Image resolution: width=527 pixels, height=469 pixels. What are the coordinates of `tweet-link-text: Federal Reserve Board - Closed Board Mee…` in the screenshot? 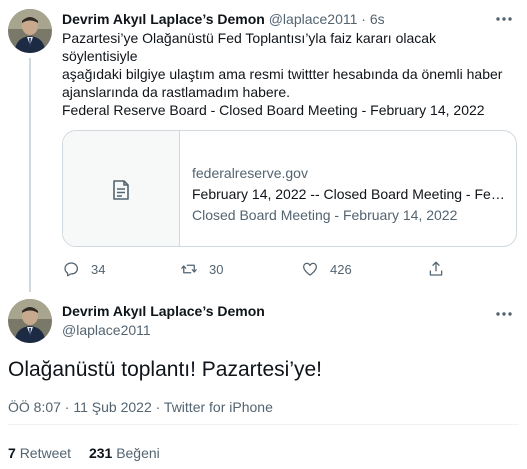 It's located at (273, 110).